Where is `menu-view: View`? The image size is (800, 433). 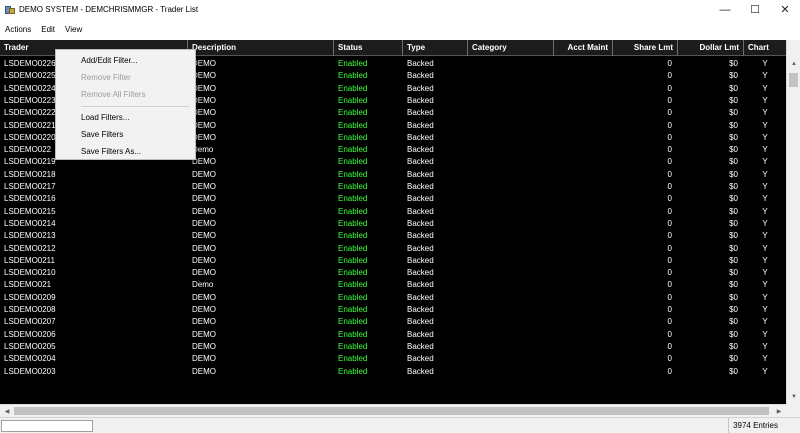 menu-view: View is located at coordinates (73, 29).